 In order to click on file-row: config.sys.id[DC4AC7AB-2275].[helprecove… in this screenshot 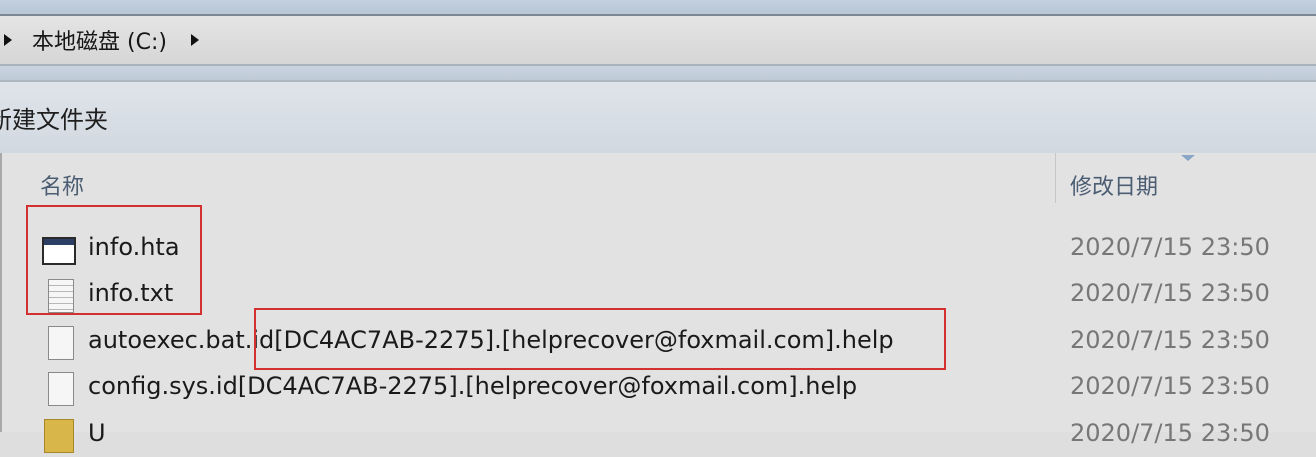, I will do `click(658, 388)`.